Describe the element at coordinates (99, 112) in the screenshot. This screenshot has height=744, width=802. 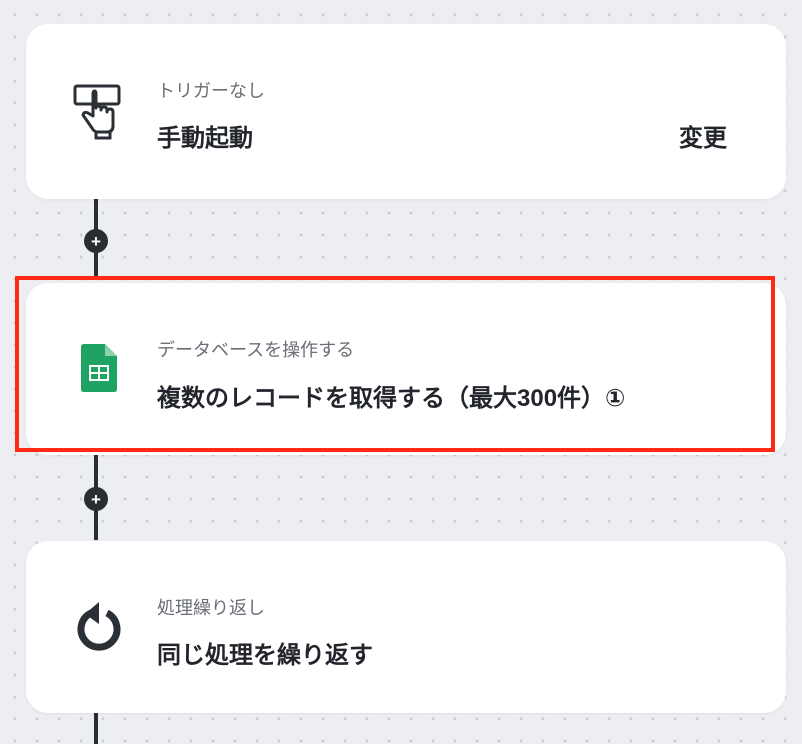
I see `hand-pointer-icon` at that location.